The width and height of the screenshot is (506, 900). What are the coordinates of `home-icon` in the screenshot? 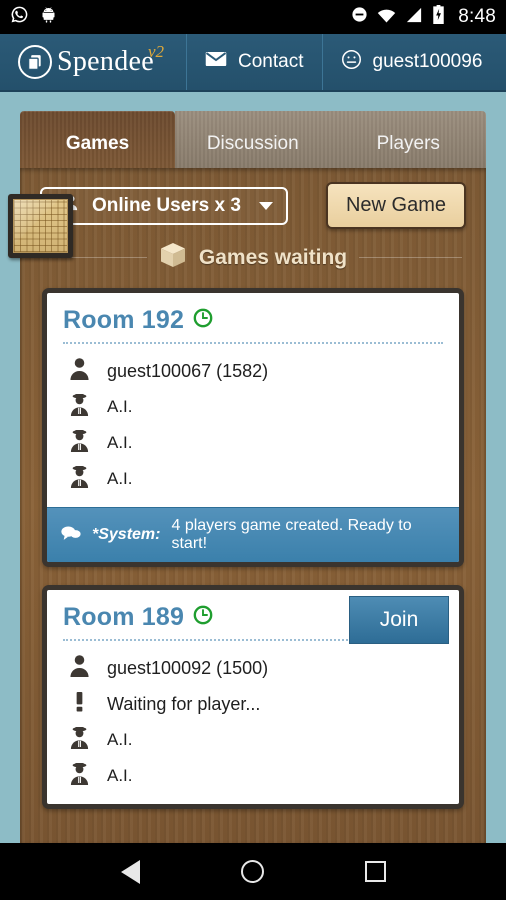 It's located at (252, 871).